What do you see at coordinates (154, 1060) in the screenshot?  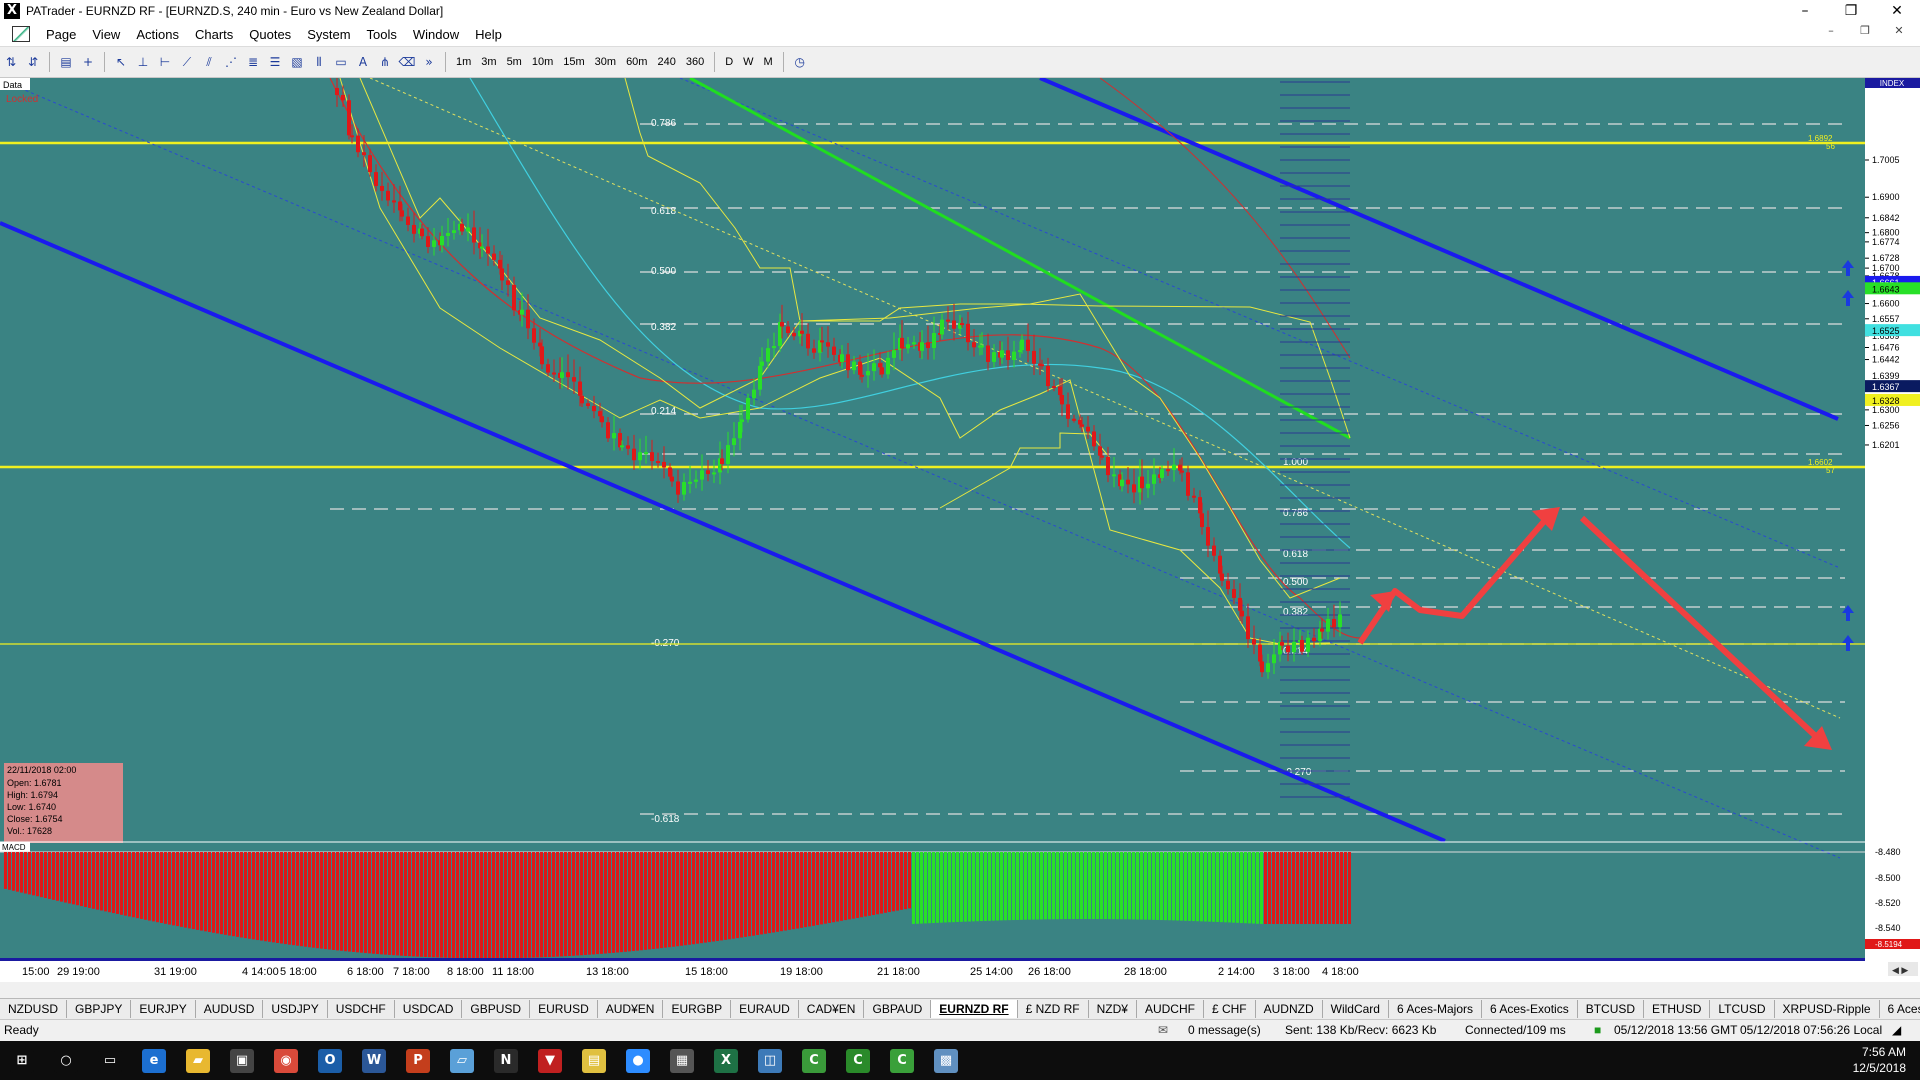 I see `taskbar-app-3: e` at bounding box center [154, 1060].